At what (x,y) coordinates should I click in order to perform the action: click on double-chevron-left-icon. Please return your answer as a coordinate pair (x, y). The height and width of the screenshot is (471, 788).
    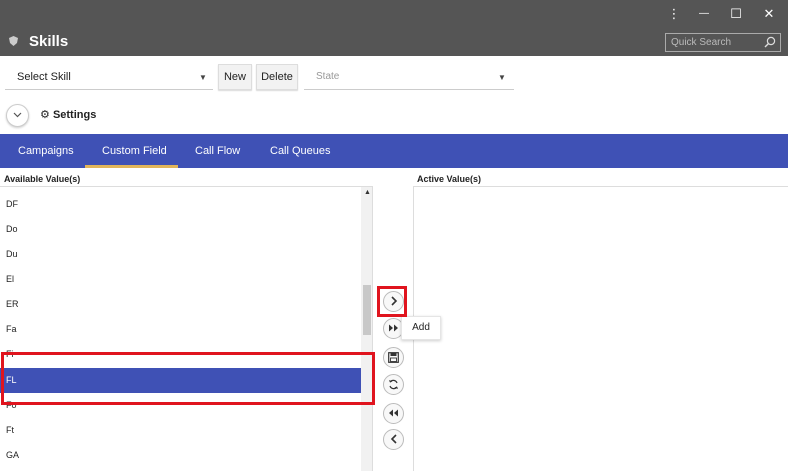
    Looking at the image, I should click on (393, 415).